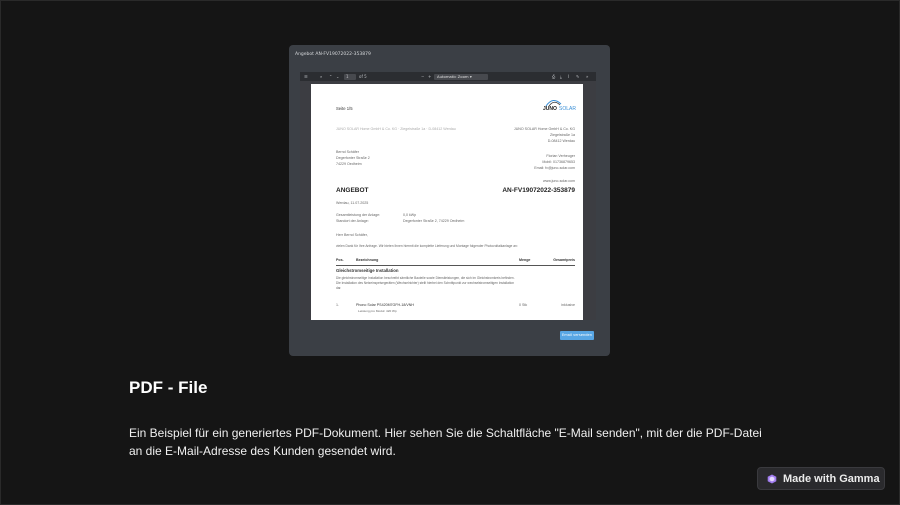  I want to click on contact-email: Email: fv@juno-solar.com, so click(554, 168).